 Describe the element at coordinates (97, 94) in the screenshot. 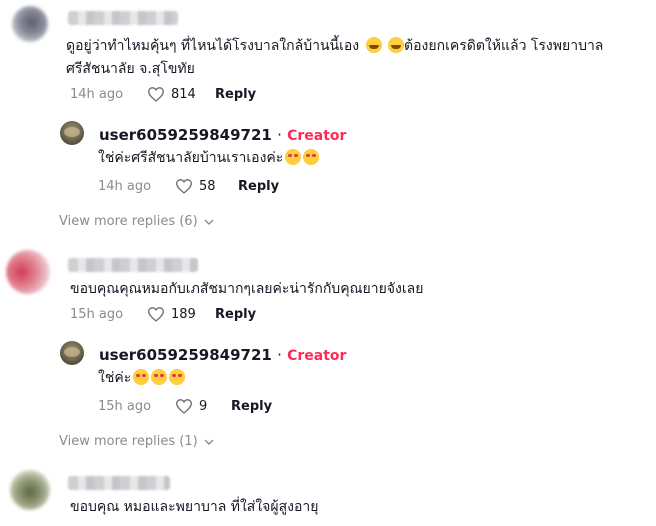

I see `comment-timestamp: 14h ago` at that location.